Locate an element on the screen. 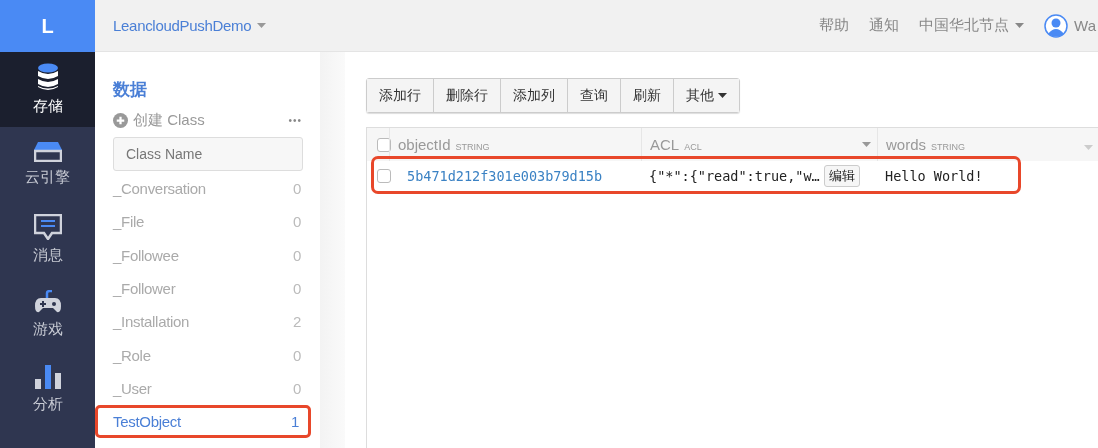 The image size is (1098, 448). class-item: _Installation 2 is located at coordinates (207, 322).